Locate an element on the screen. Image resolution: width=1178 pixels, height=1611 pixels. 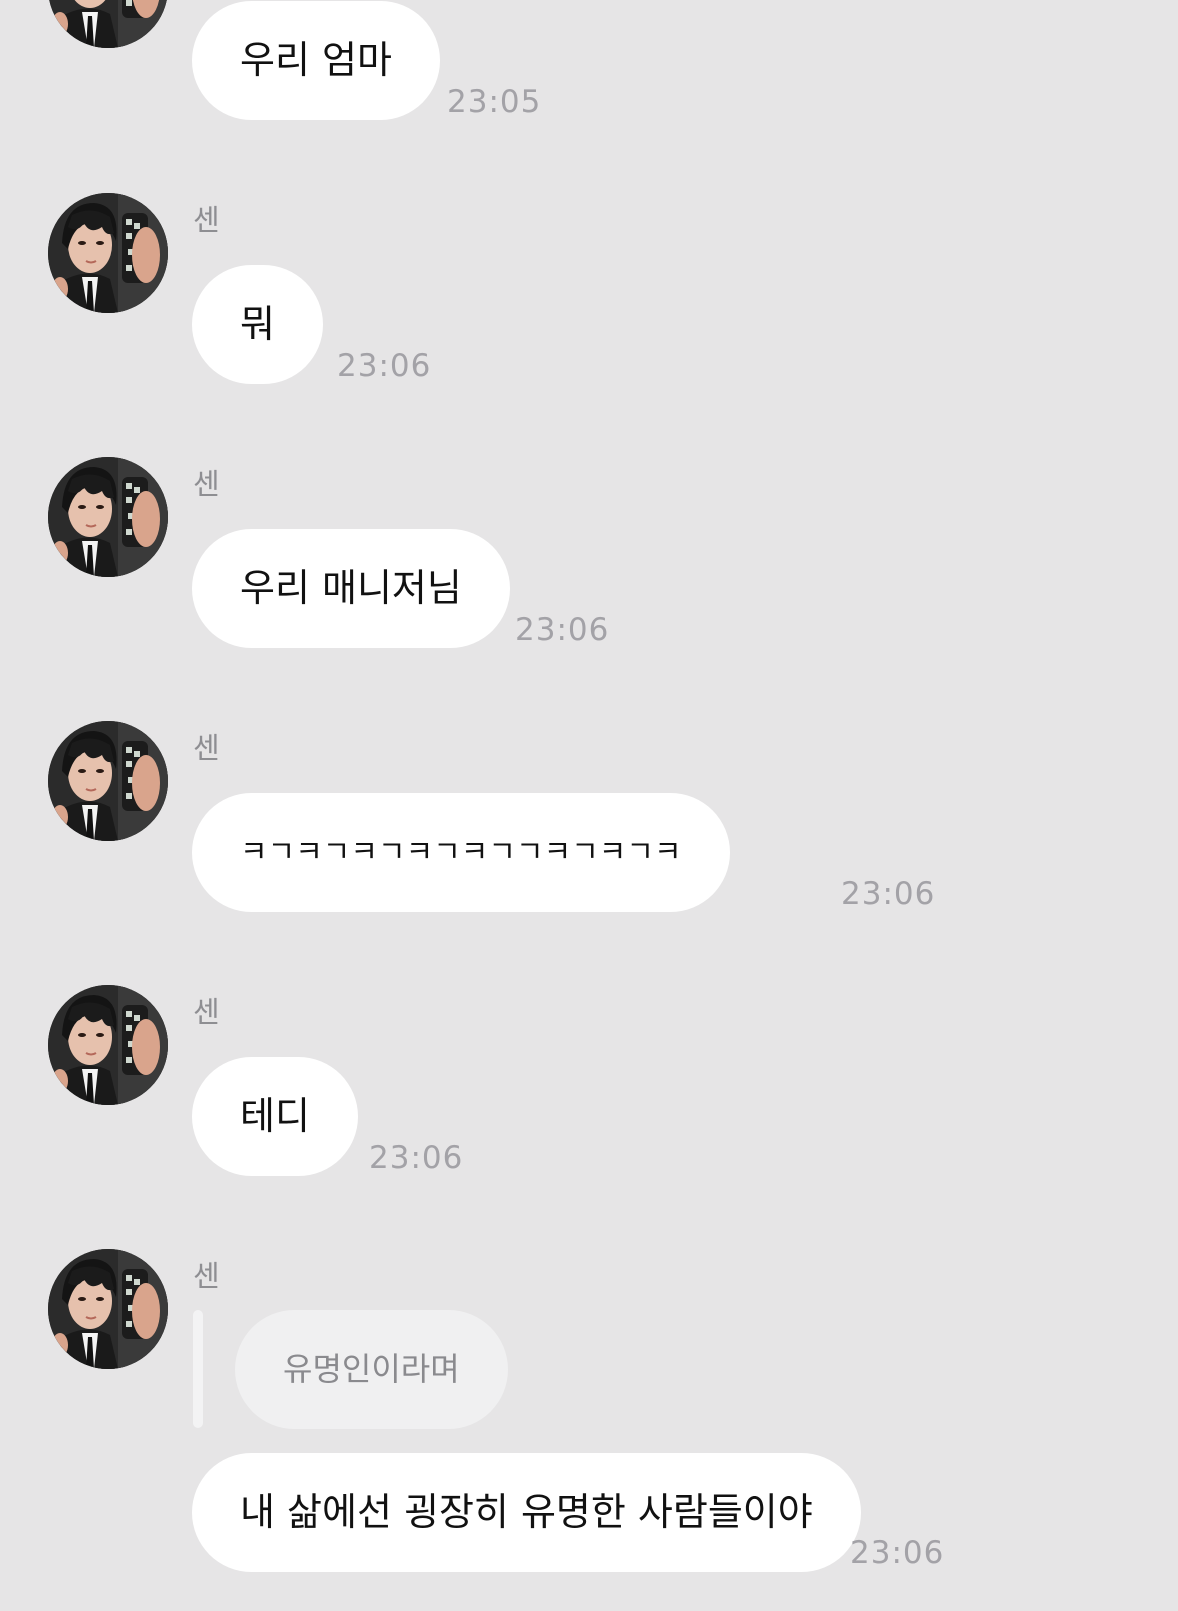
quoted-message-bubble: 유명인이라며 is located at coordinates (371, 1369).